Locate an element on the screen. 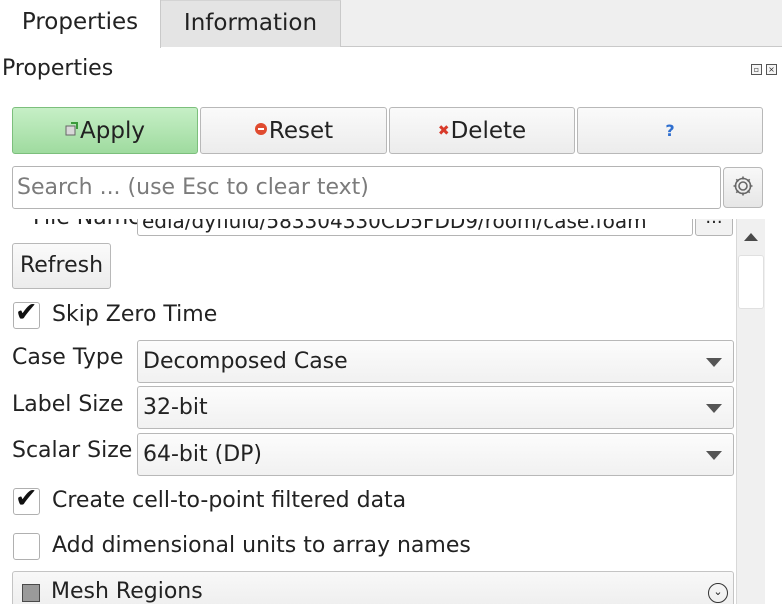  delete-icon: ✖ is located at coordinates (443, 130).